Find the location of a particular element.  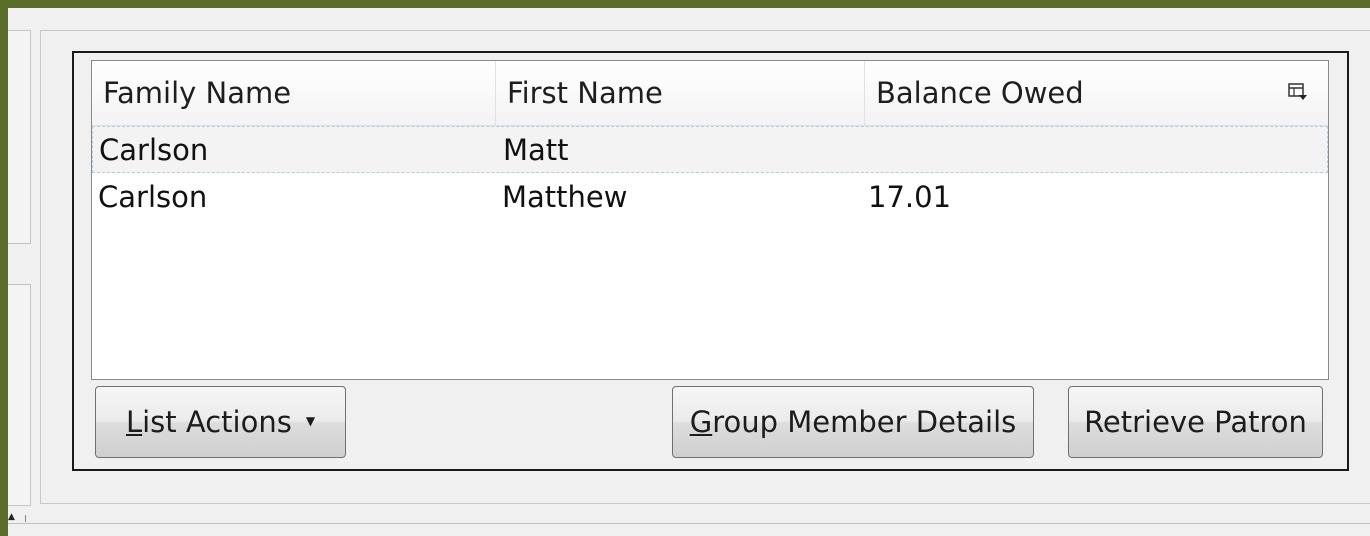

list-actions-label: ist Actions is located at coordinates (217, 422).